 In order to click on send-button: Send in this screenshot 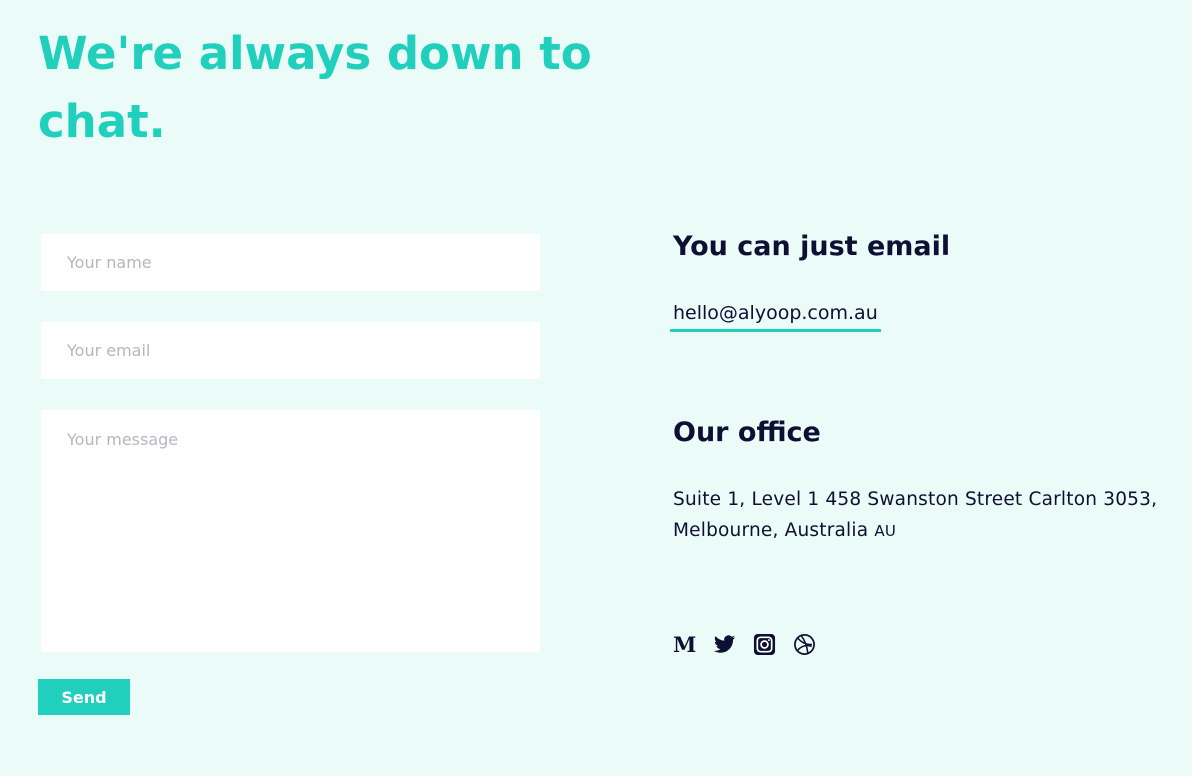, I will do `click(84, 697)`.